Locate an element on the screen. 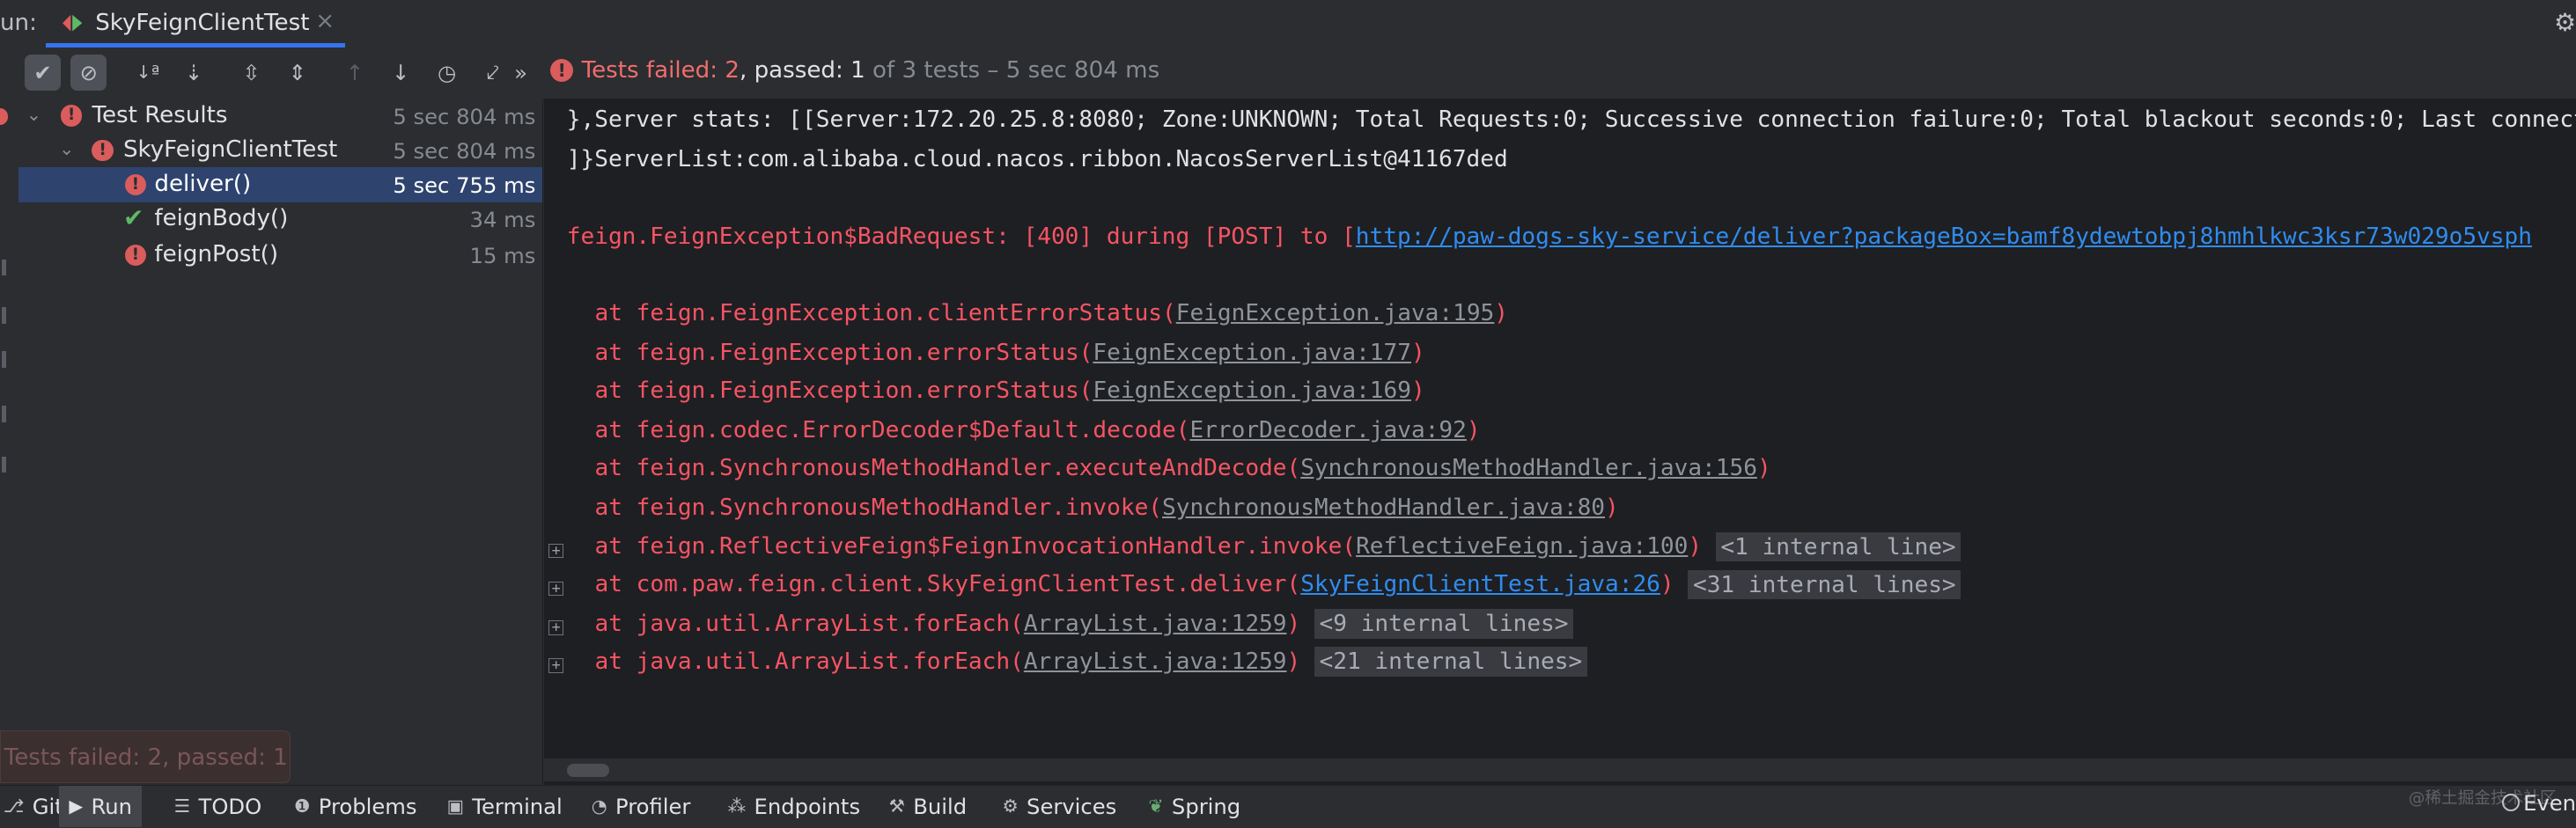 The image size is (2576, 828). tool-git: ⎇ Git is located at coordinates (33, 806).